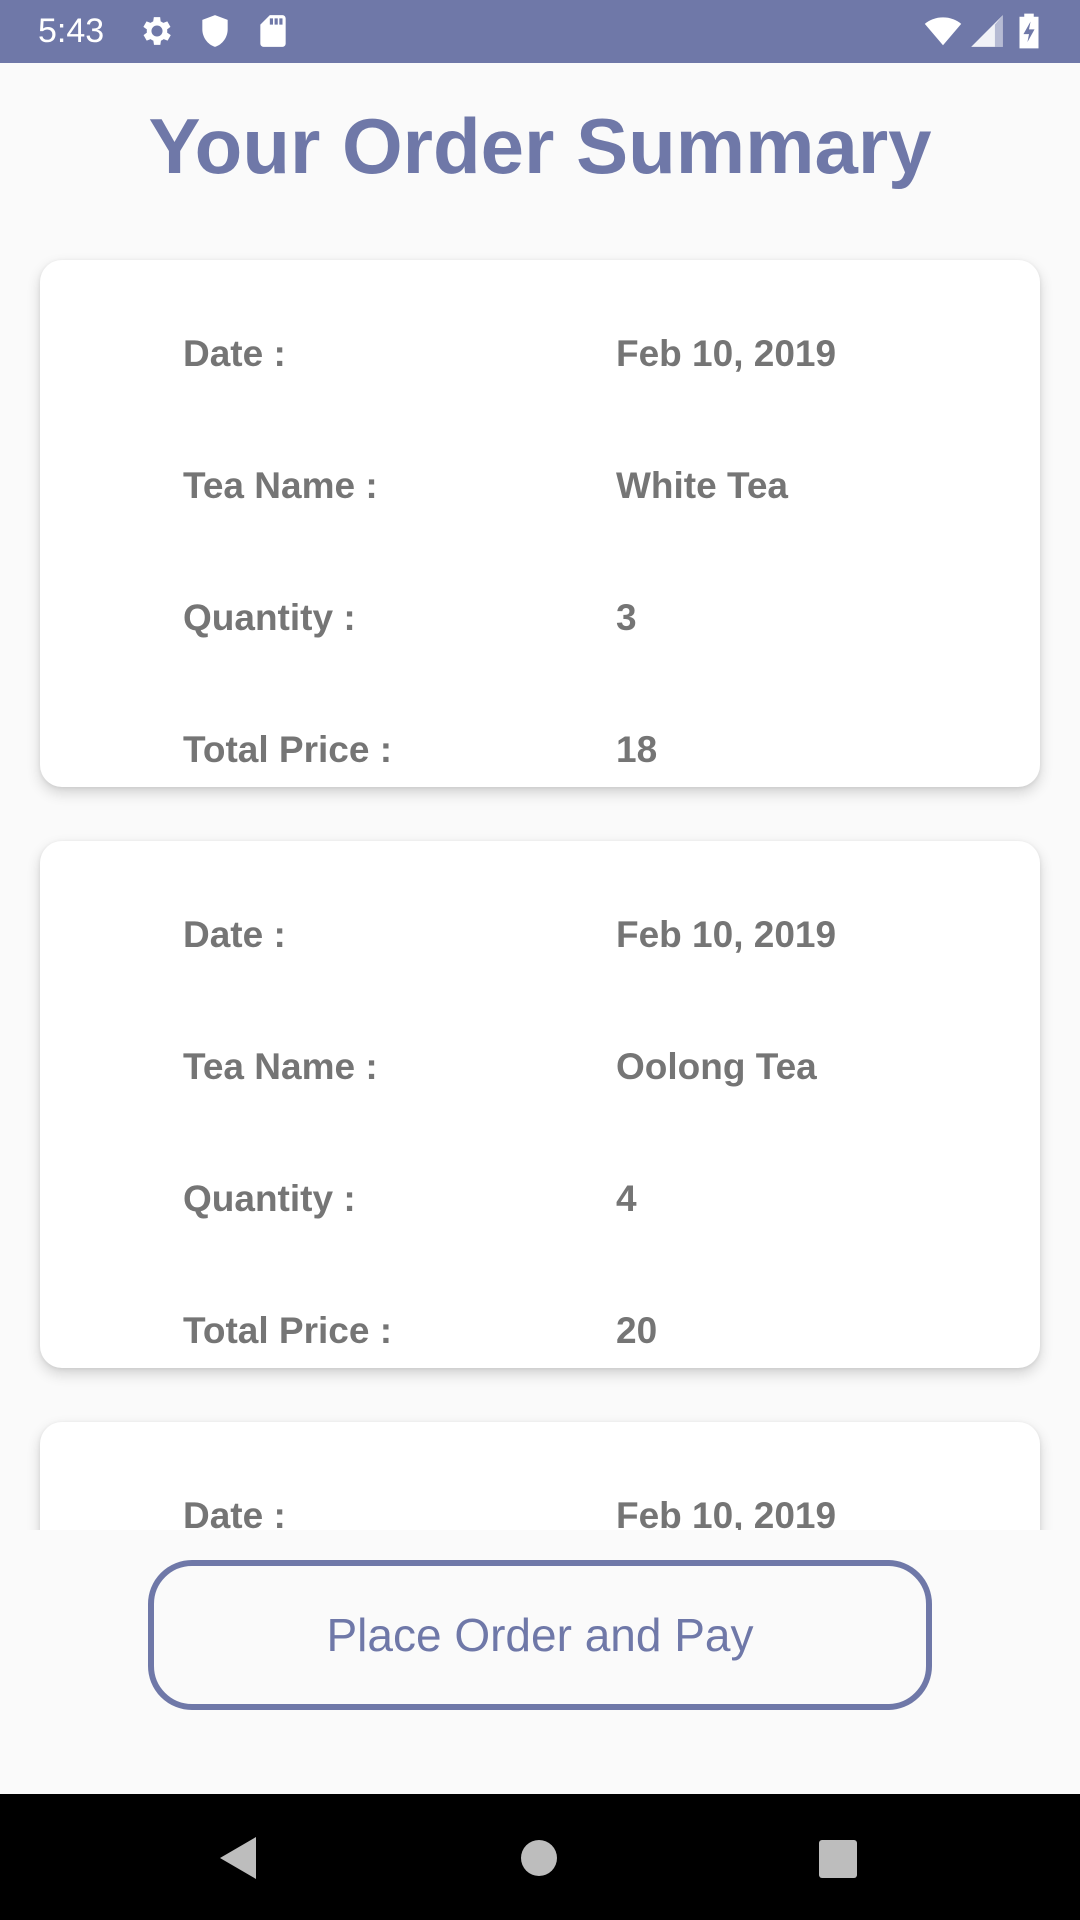 Image resolution: width=1080 pixels, height=1920 pixels. I want to click on tea-name-value: Oolong Tea, so click(716, 1066).